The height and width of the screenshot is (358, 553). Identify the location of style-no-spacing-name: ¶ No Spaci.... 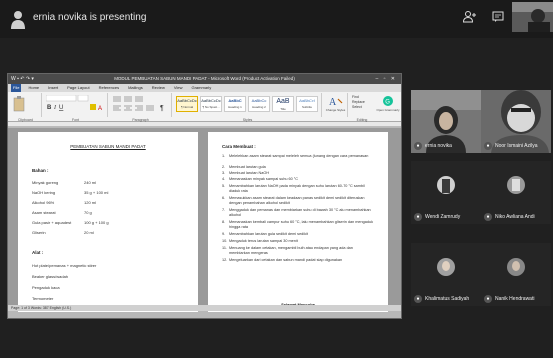
(211, 107).